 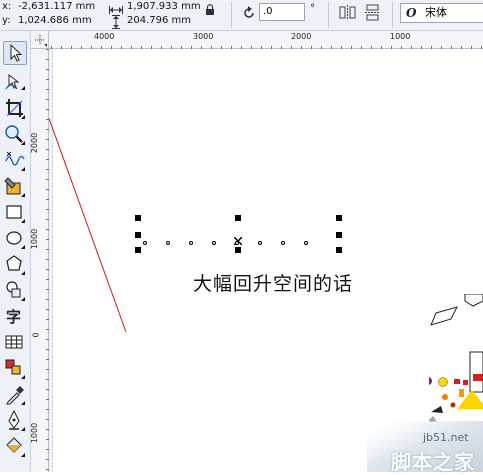 I want to click on table-tool, so click(x=15, y=343).